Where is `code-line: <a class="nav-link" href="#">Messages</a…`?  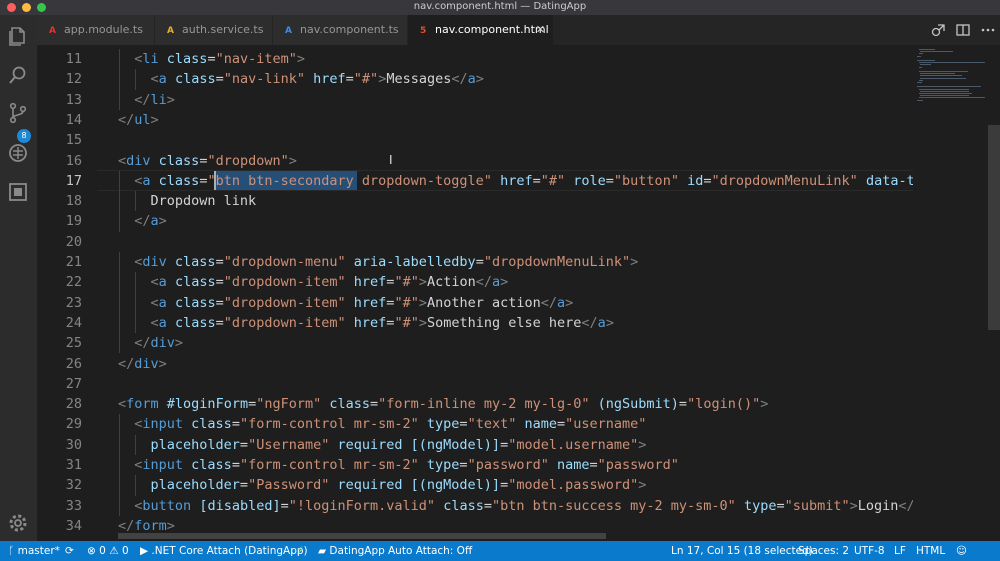 code-line: <a class="nav-link" href="#">Messages</a… is located at coordinates (317, 79).